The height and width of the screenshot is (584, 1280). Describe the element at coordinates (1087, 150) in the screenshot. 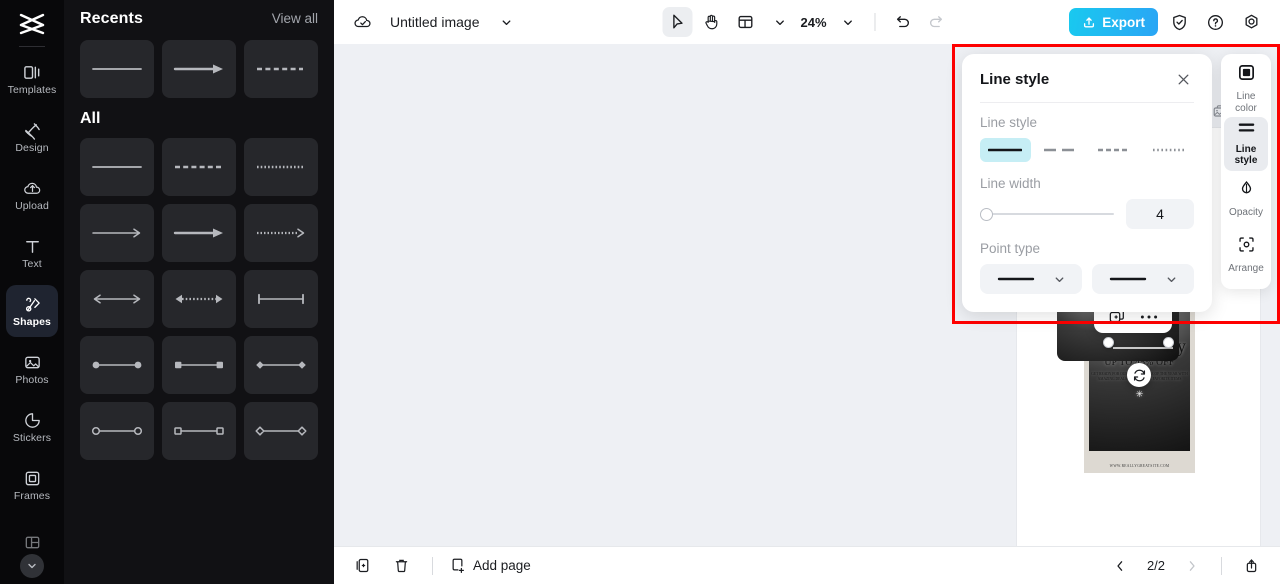

I see `line-style-options` at that location.